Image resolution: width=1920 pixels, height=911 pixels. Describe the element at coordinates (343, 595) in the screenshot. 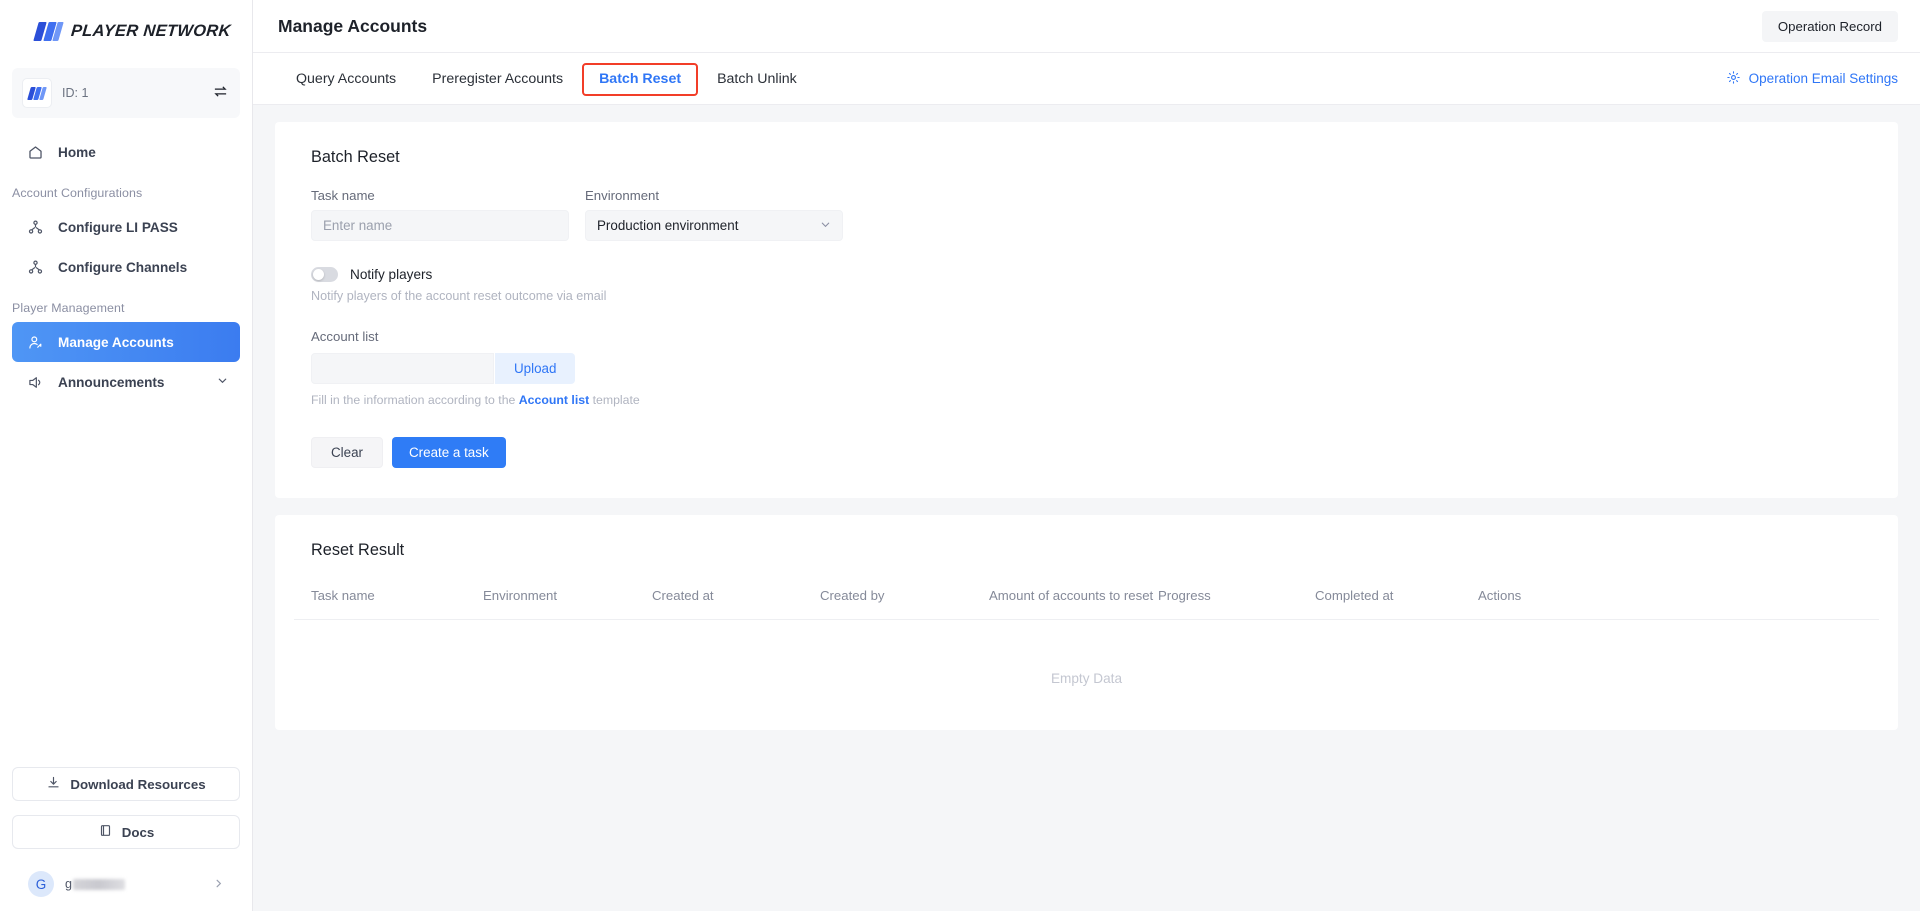

I see `column-header-task-name: Task name` at that location.